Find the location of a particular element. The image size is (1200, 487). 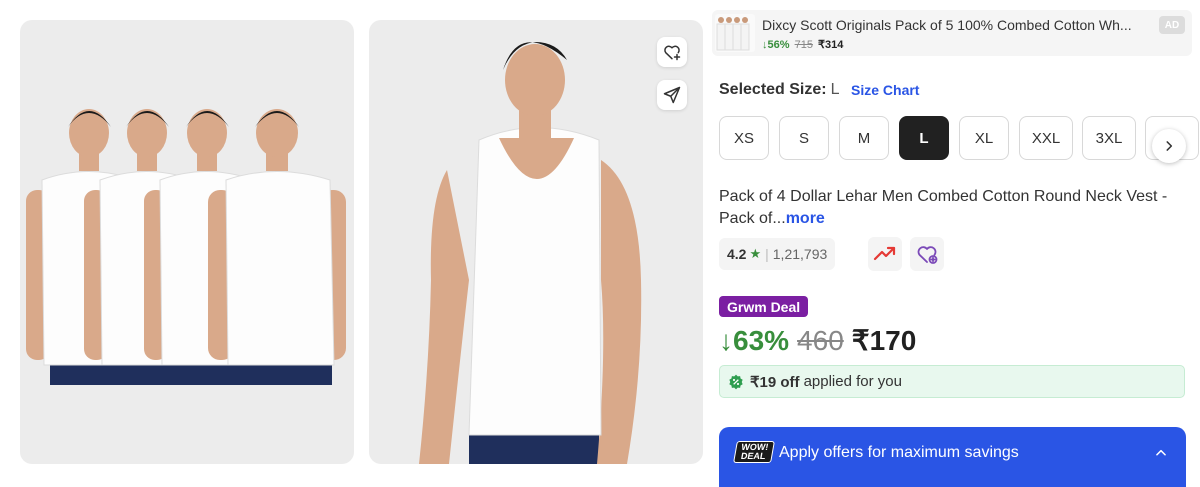

final-price: ₹170 is located at coordinates (884, 340).